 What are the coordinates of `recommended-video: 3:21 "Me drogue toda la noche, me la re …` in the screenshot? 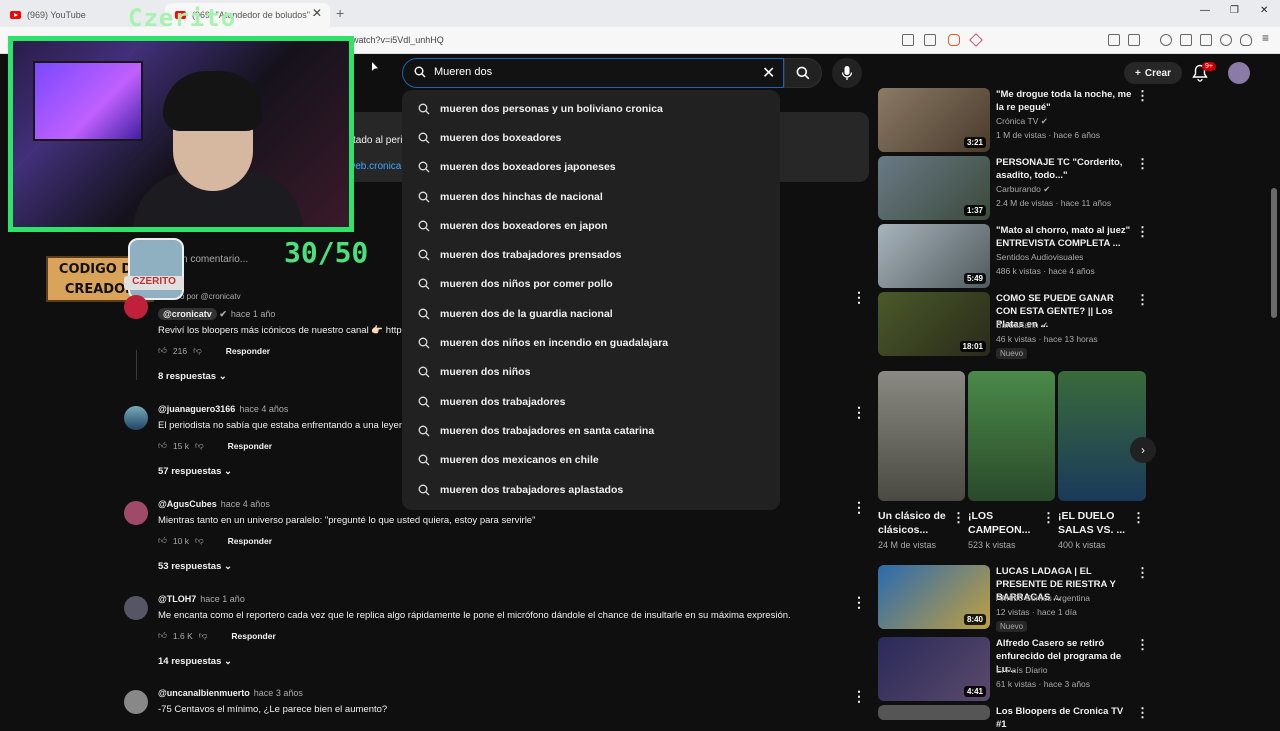 It's located at (1013, 120).